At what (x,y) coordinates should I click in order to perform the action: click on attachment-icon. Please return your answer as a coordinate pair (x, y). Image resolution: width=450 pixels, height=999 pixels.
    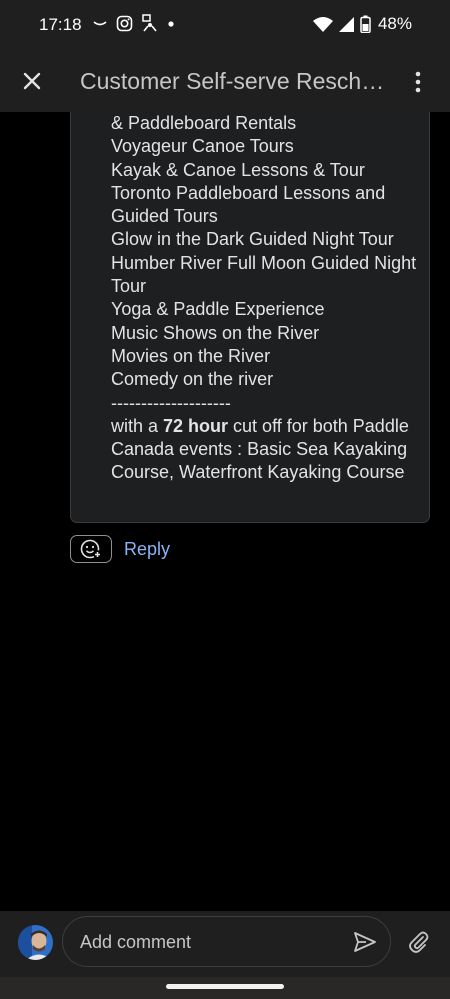
    Looking at the image, I should click on (419, 942).